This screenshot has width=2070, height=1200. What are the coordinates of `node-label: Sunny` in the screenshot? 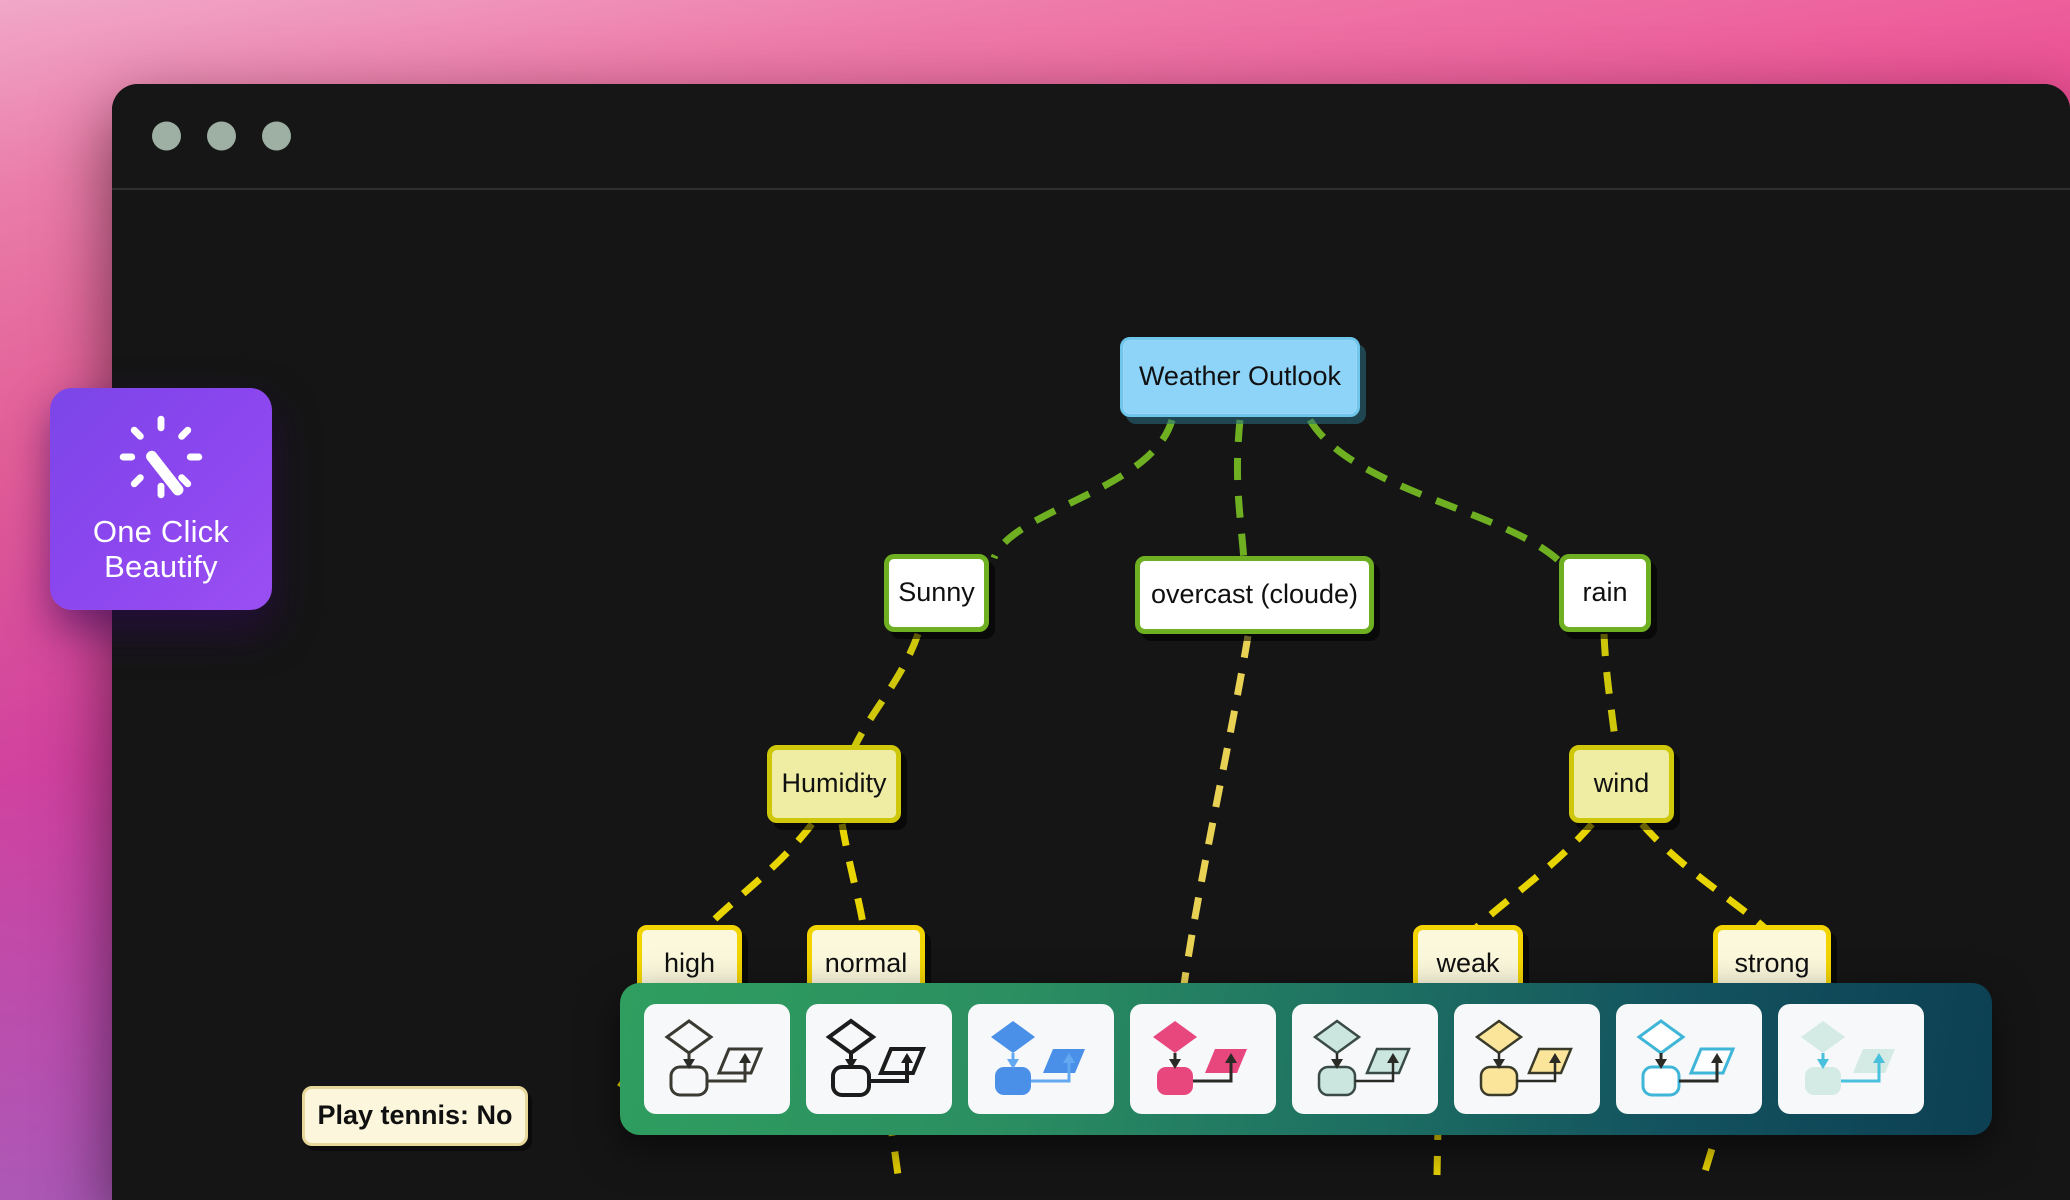 It's located at (936, 592).